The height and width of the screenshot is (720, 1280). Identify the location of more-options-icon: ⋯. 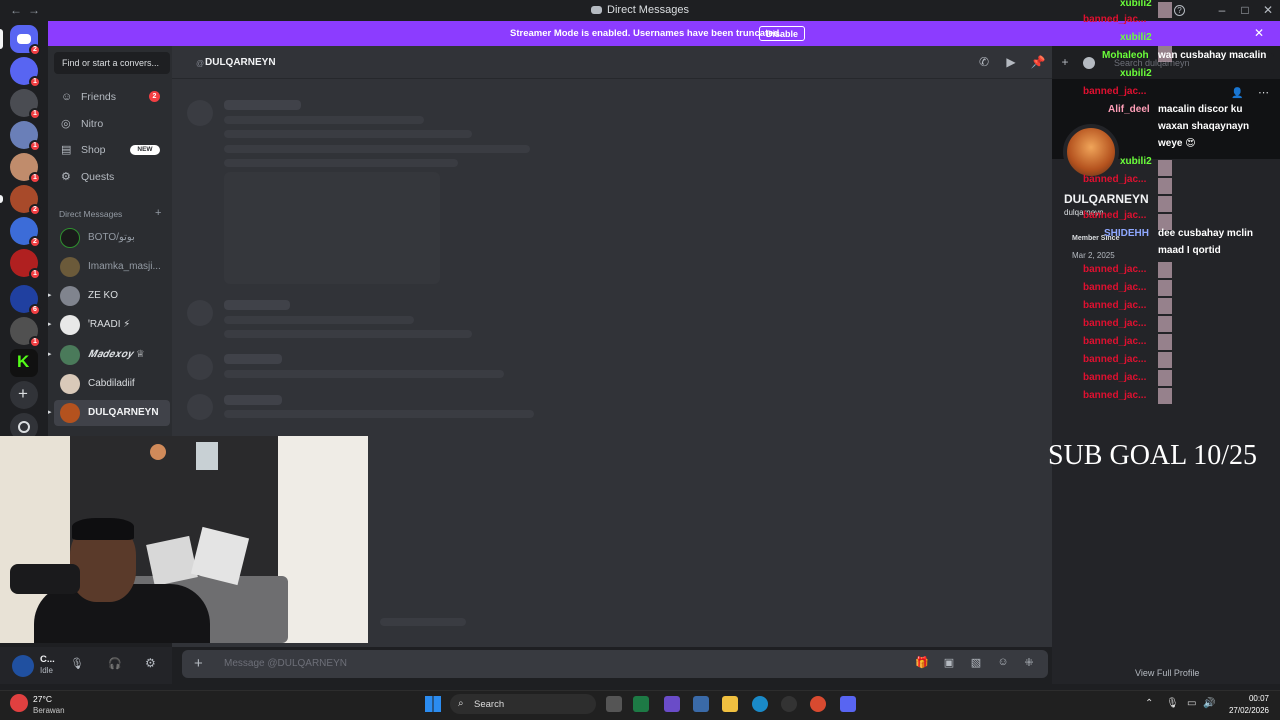
(1263, 92).